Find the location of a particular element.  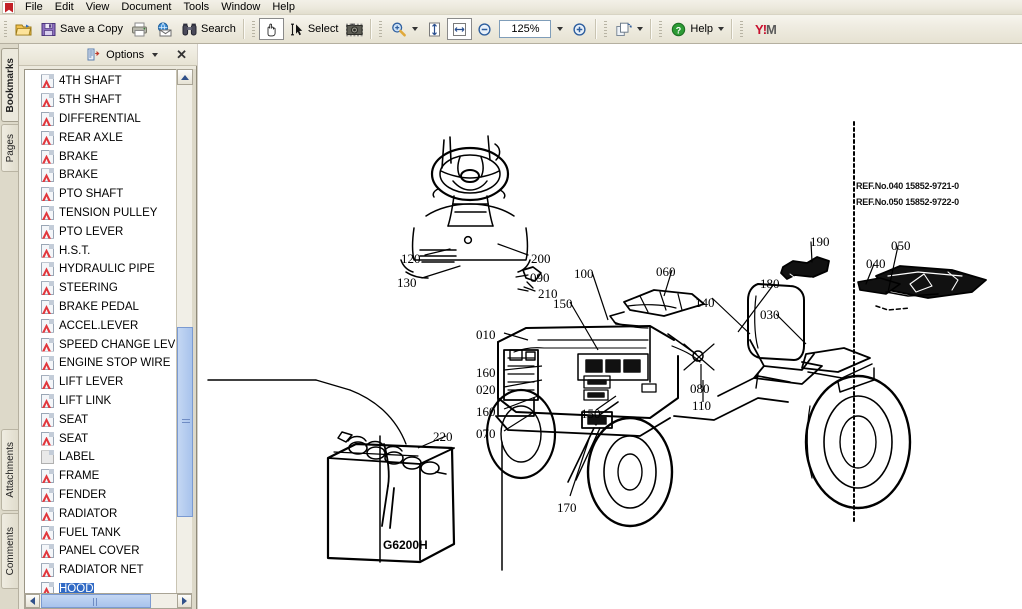

vtab-attachments: Attachments is located at coordinates (9, 470).